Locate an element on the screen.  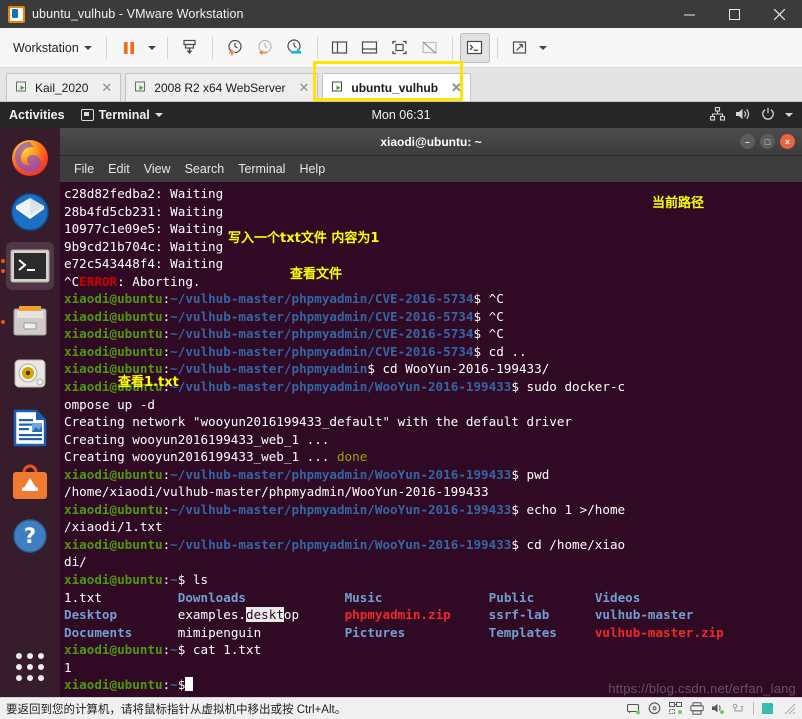
clock: Mon 06:31 is located at coordinates (401, 115).